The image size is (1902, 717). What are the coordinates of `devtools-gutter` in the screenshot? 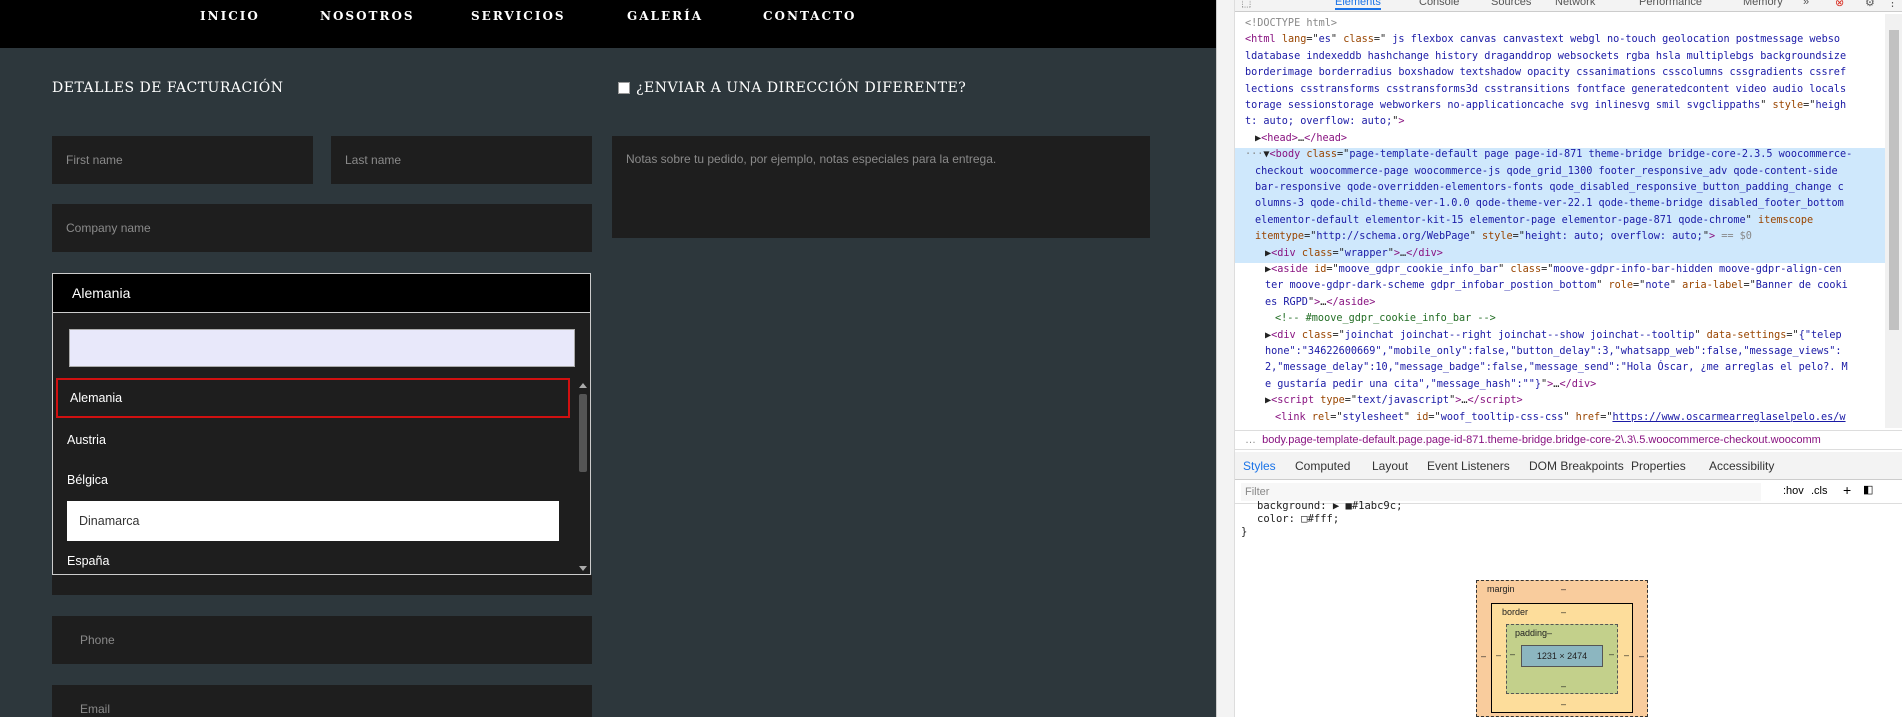 It's located at (1226, 358).